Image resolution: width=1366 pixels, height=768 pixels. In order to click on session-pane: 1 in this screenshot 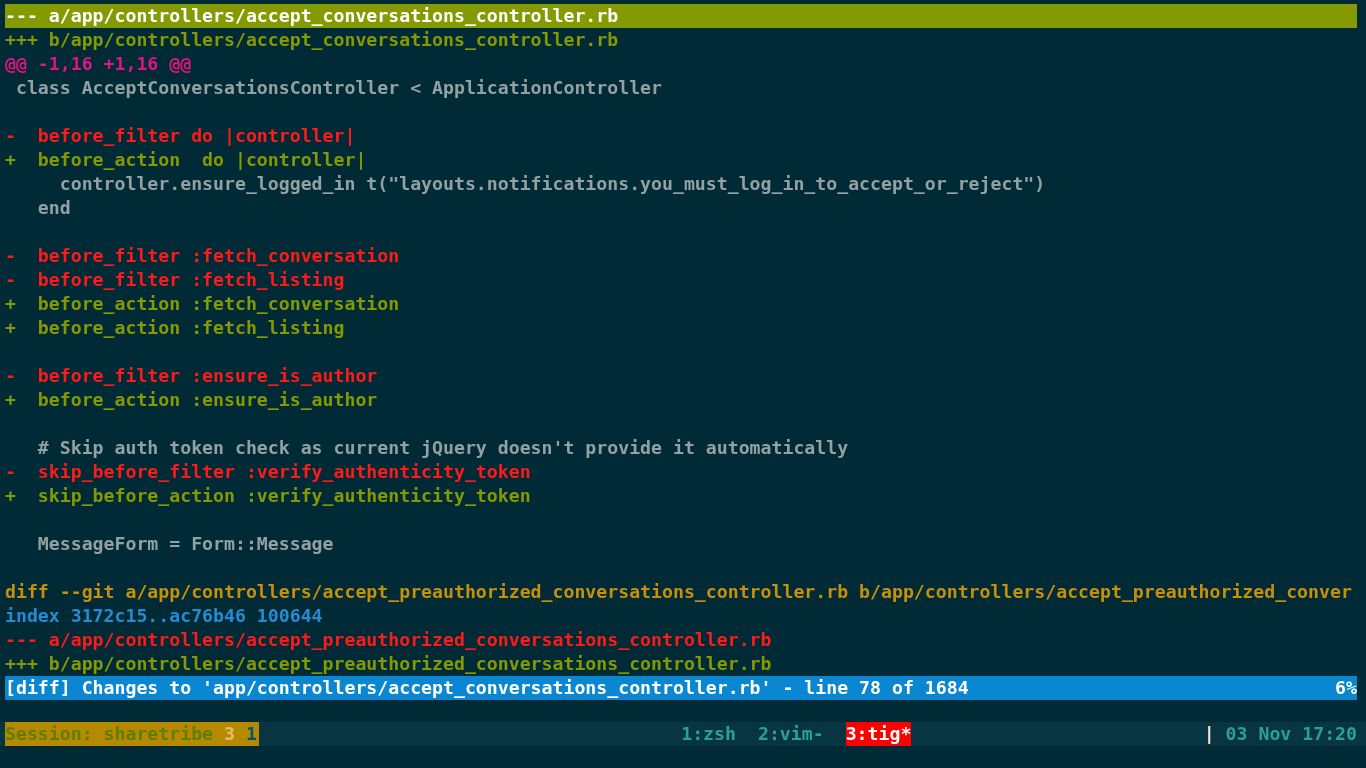, I will do `click(251, 734)`.